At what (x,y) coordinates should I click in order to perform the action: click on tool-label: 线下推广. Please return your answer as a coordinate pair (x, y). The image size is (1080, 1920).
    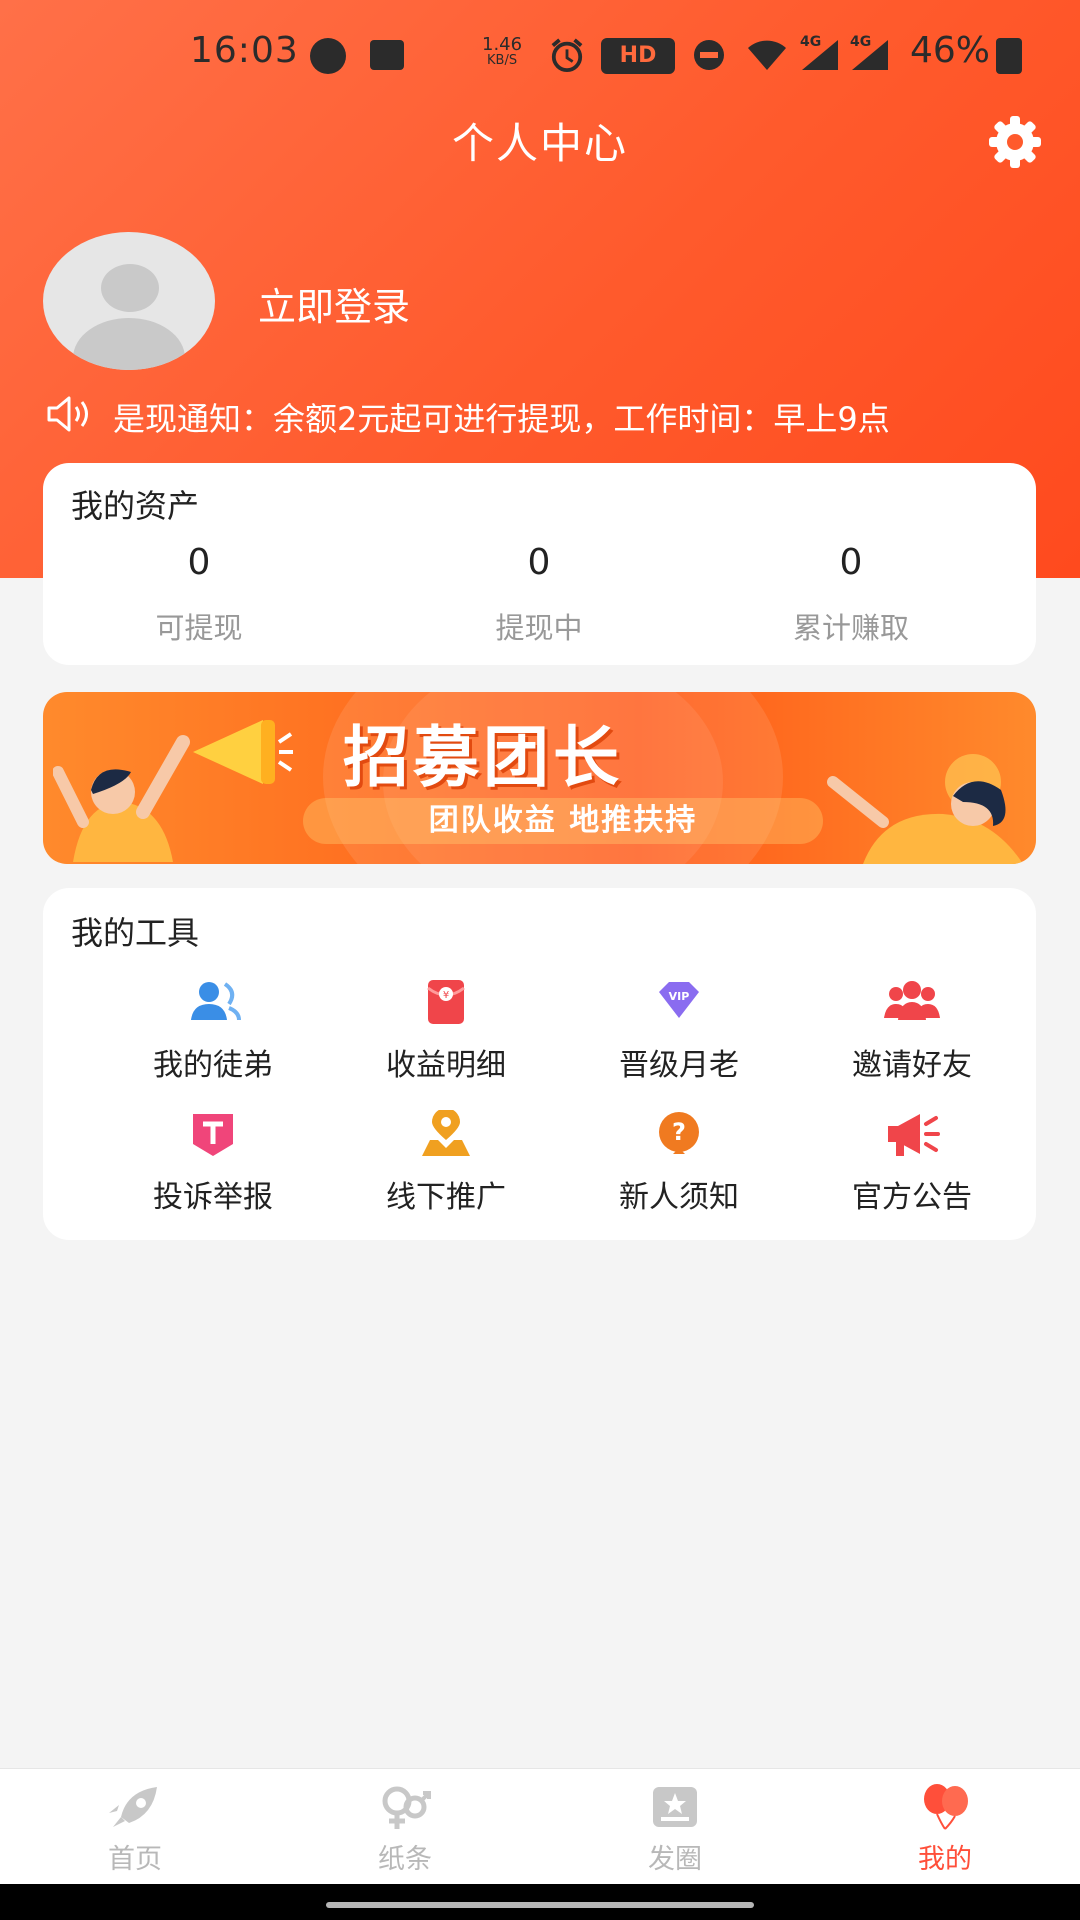
    Looking at the image, I should click on (446, 1197).